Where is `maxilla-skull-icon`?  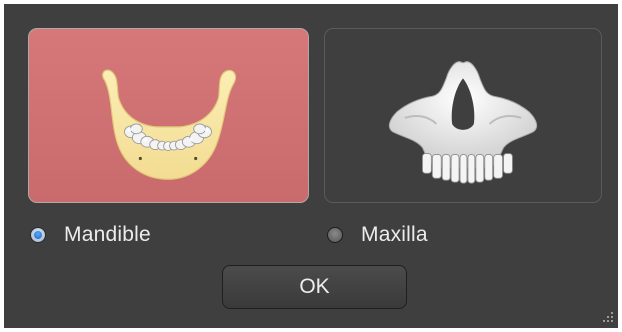 maxilla-skull-icon is located at coordinates (463, 122).